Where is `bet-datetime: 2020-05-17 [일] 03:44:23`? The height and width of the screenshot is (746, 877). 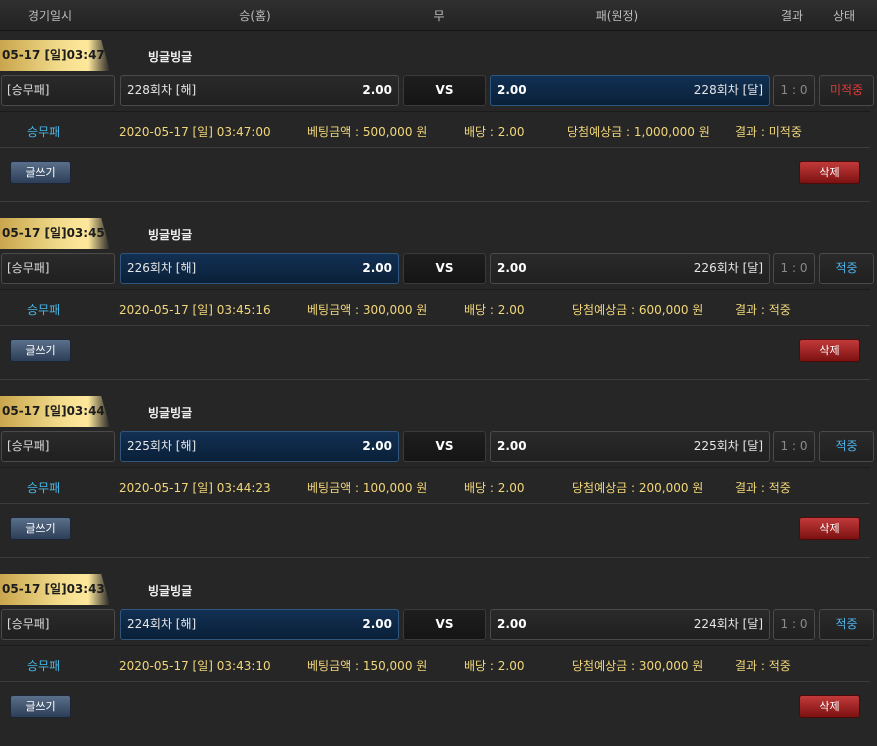 bet-datetime: 2020-05-17 [일] 03:44:23 is located at coordinates (195, 488).